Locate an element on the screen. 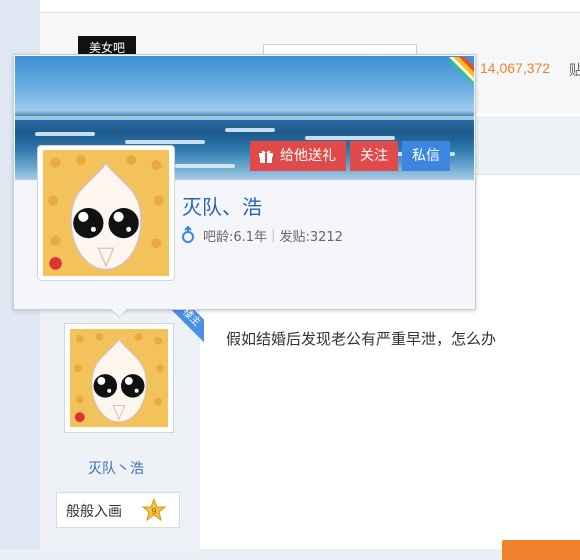  member-count: 14,067,372 is located at coordinates (515, 68).